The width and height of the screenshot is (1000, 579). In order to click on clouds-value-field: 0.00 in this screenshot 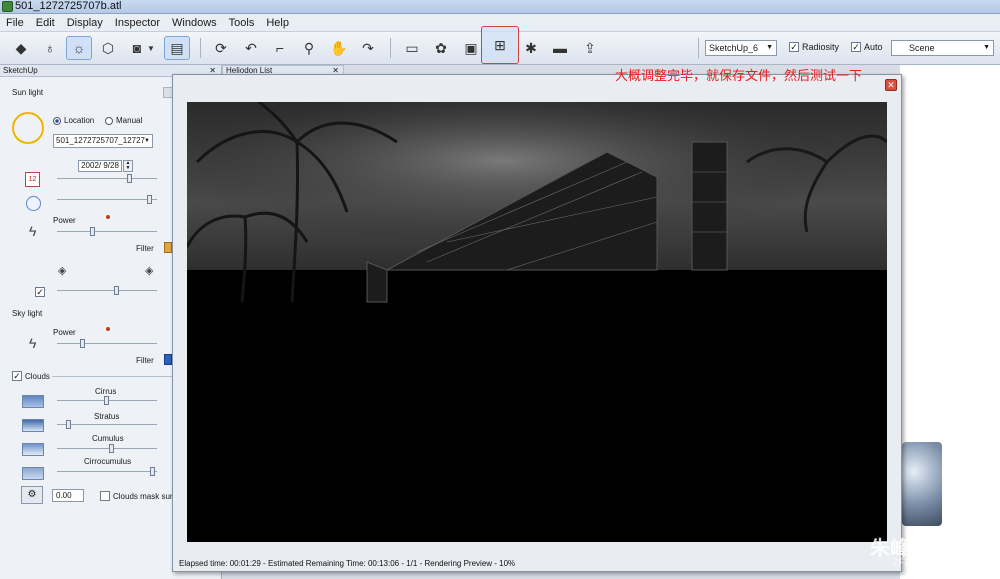, I will do `click(68, 495)`.